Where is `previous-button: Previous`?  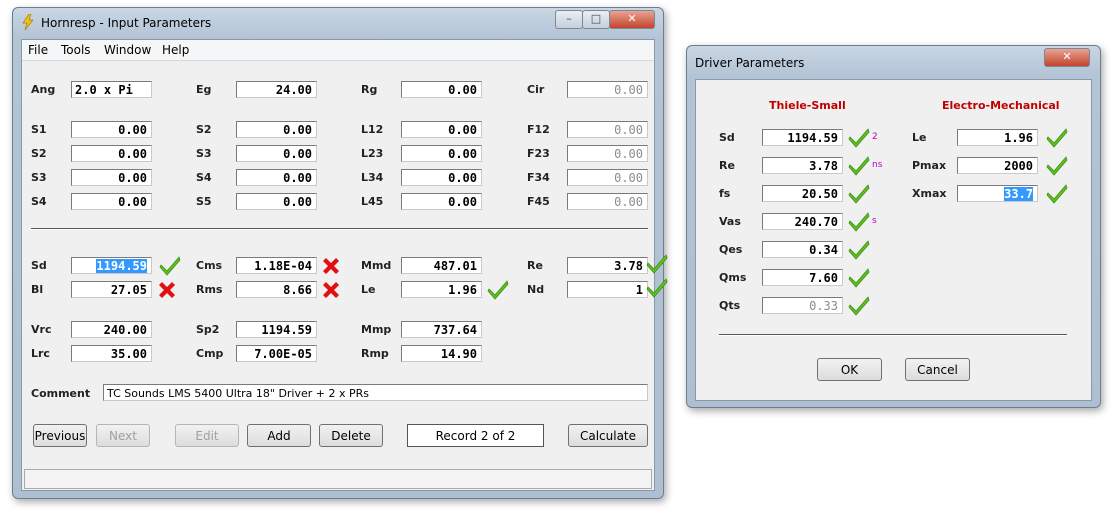
previous-button: Previous is located at coordinates (60, 435).